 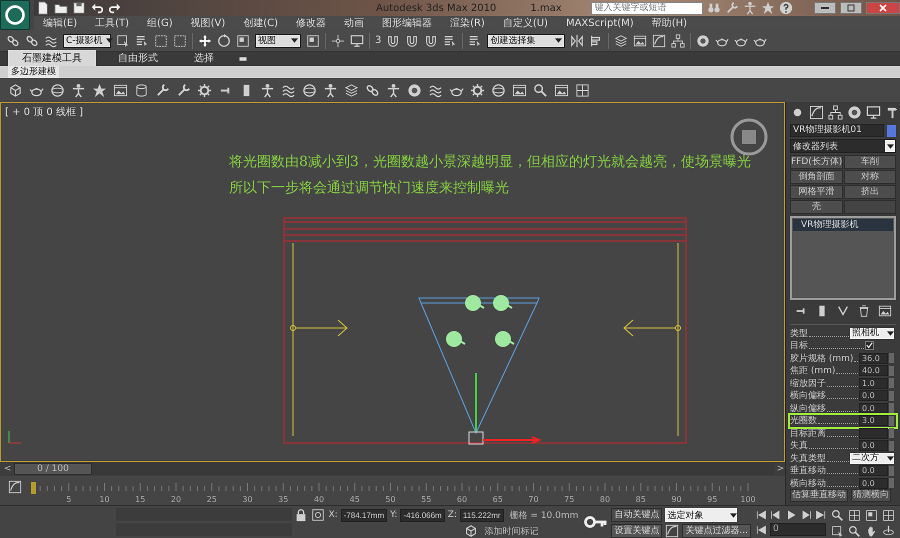 I want to click on camera-cone, so click(x=479, y=371).